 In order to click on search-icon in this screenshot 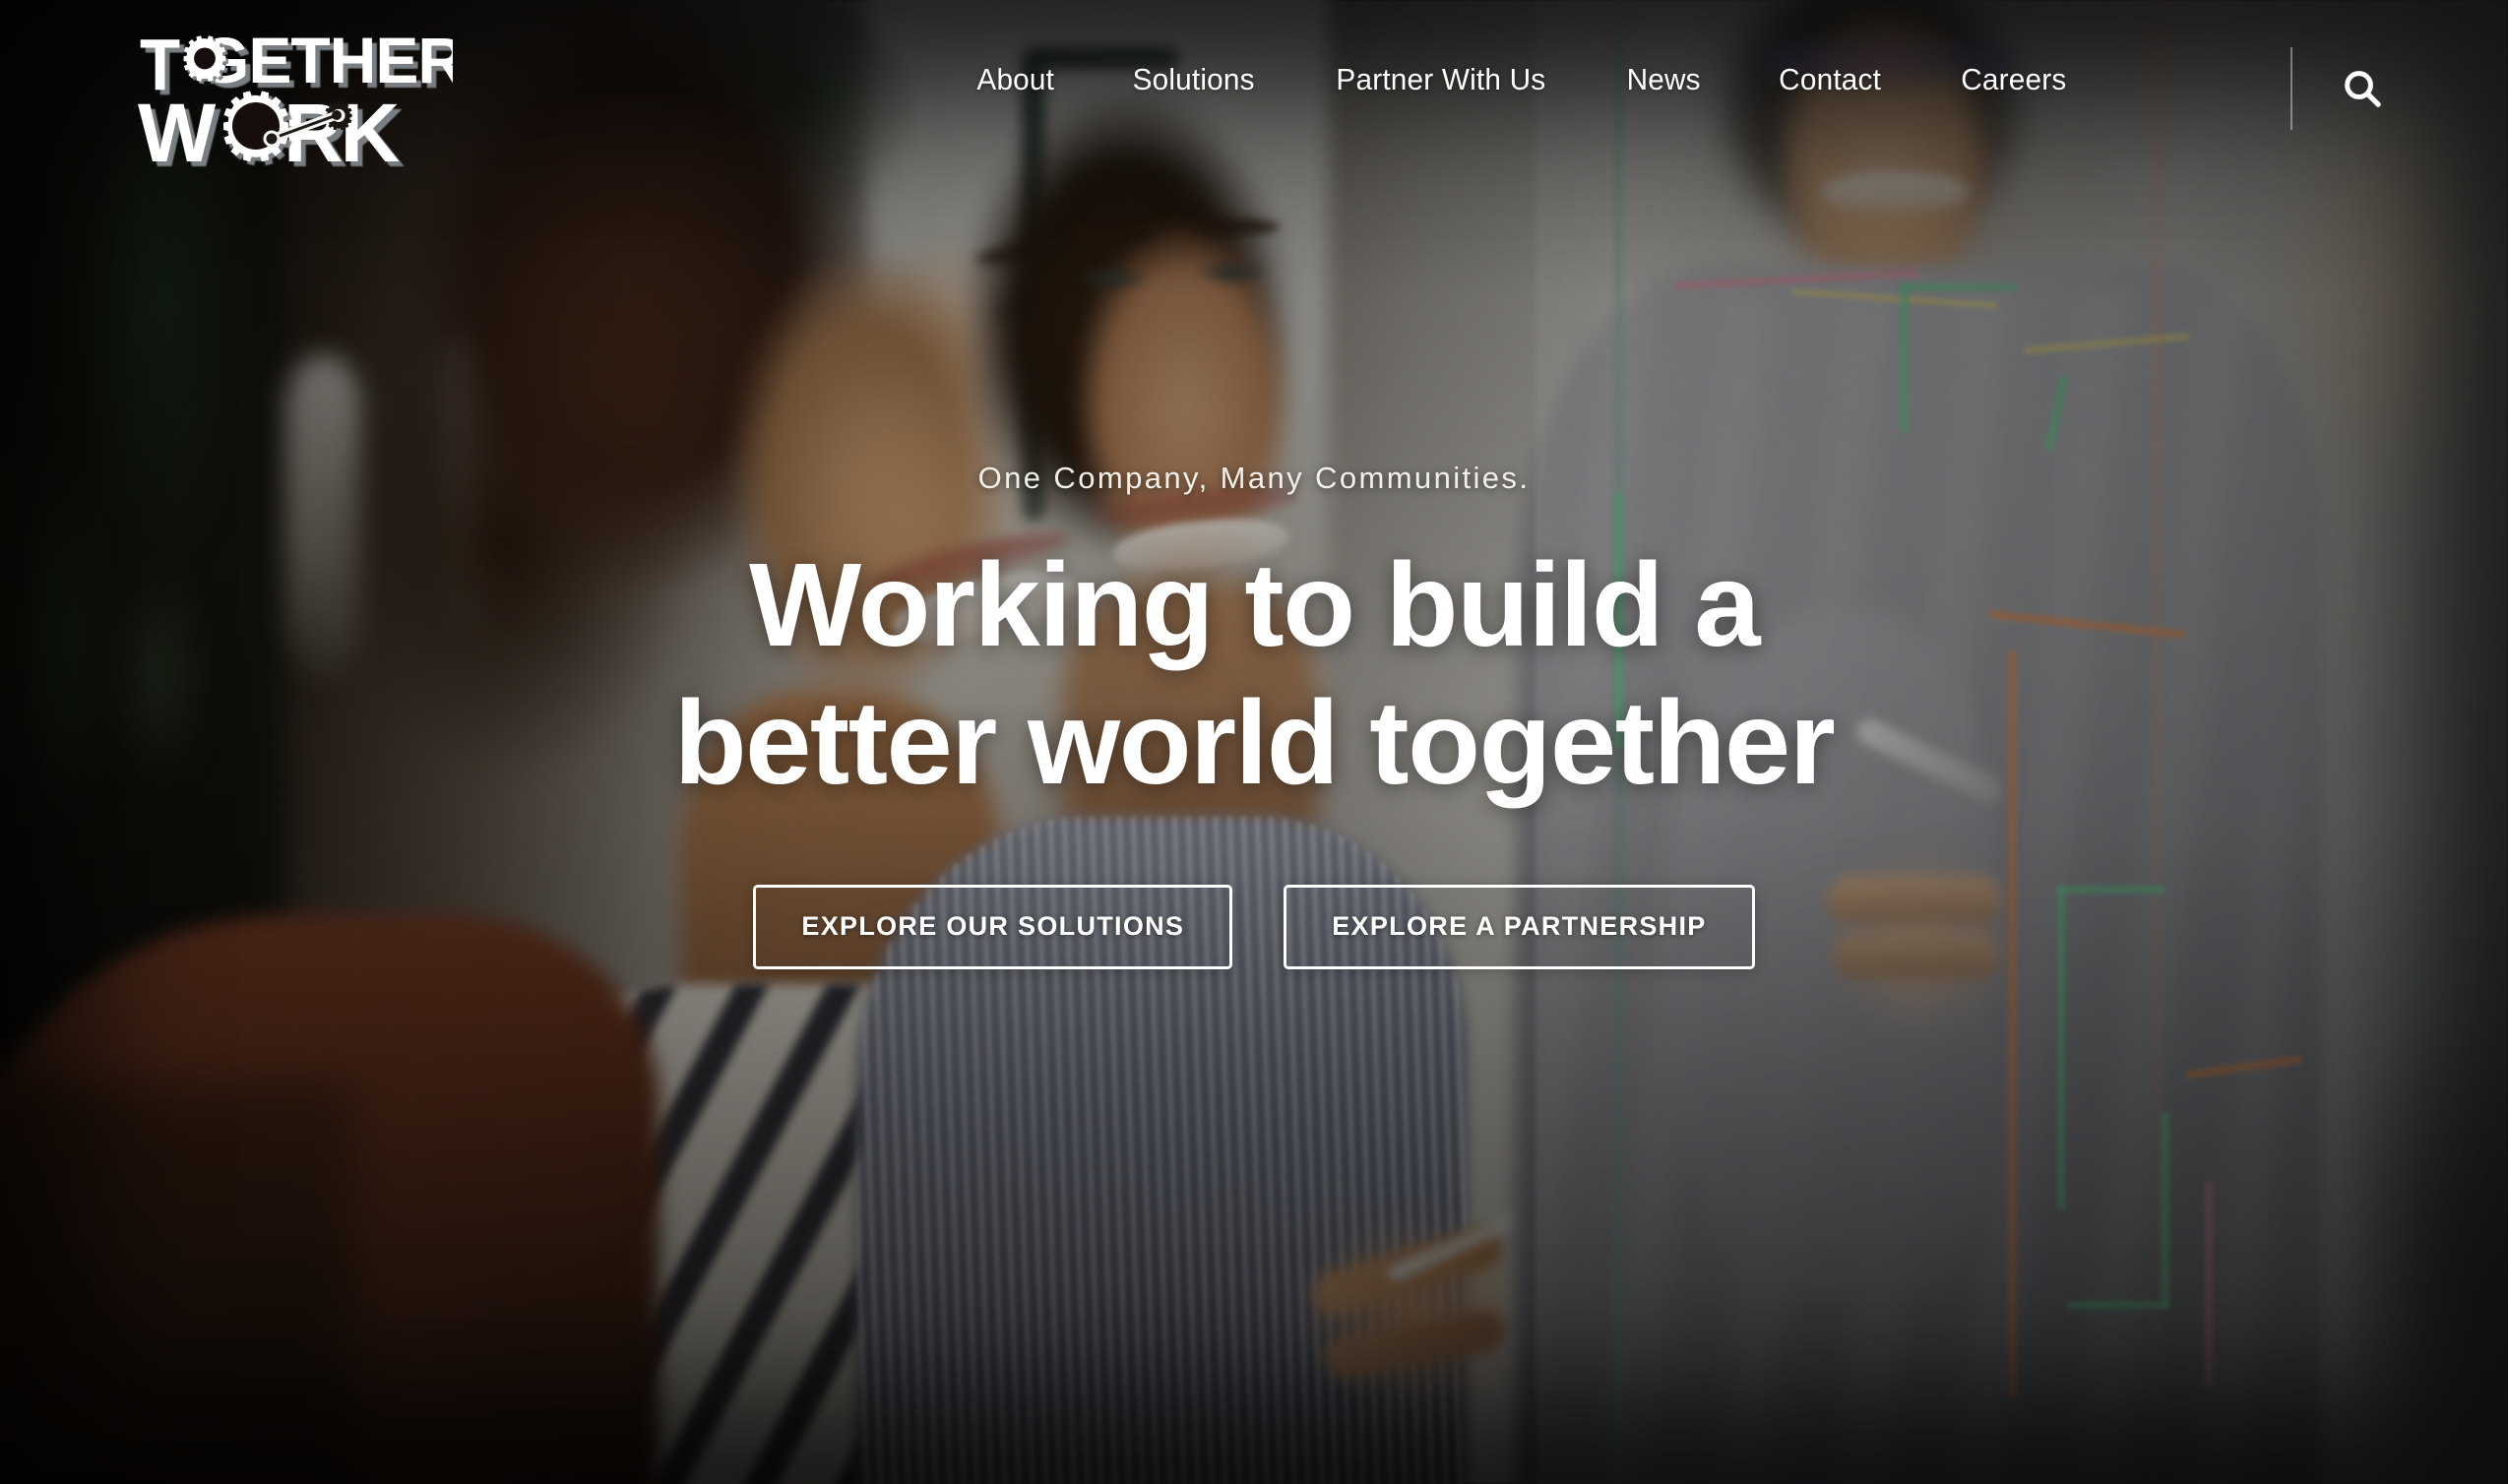, I will do `click(2363, 89)`.